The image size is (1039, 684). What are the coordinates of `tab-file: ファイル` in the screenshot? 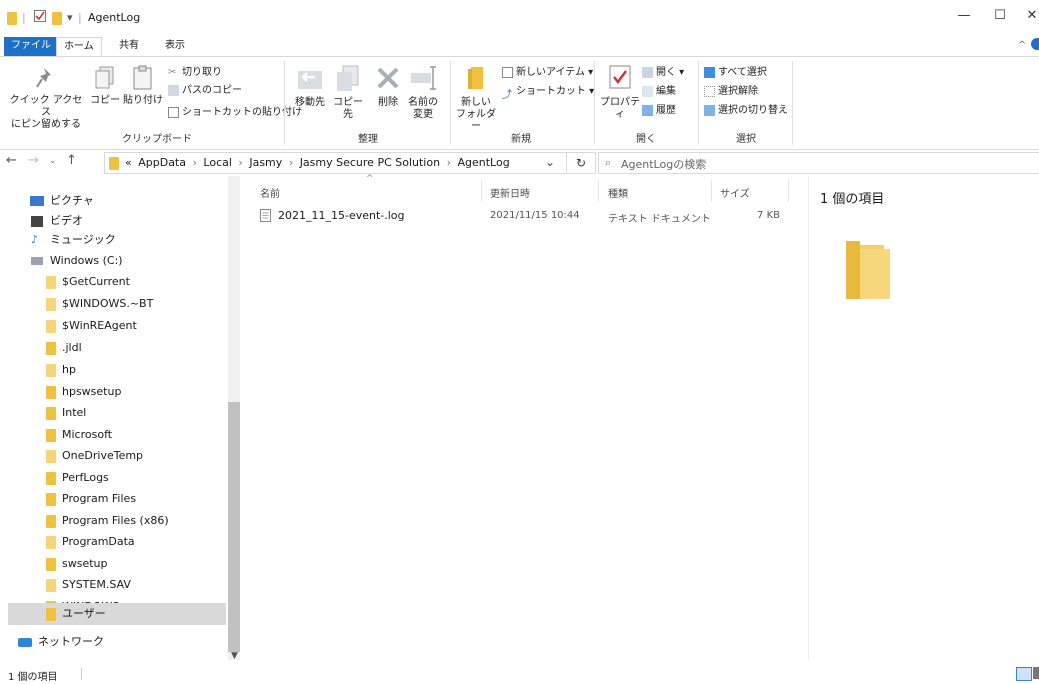 It's located at (31, 46).